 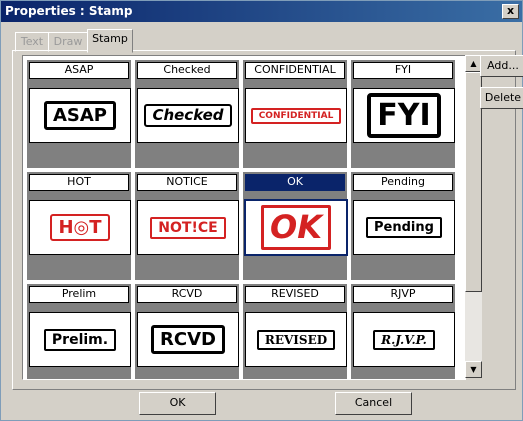 What do you see at coordinates (403, 70) in the screenshot?
I see `stamp-label: FYI` at bounding box center [403, 70].